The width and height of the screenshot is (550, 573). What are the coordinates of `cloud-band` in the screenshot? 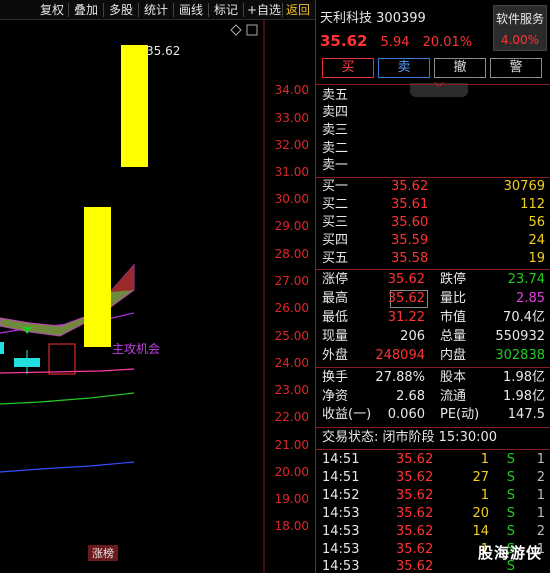 It's located at (67, 300).